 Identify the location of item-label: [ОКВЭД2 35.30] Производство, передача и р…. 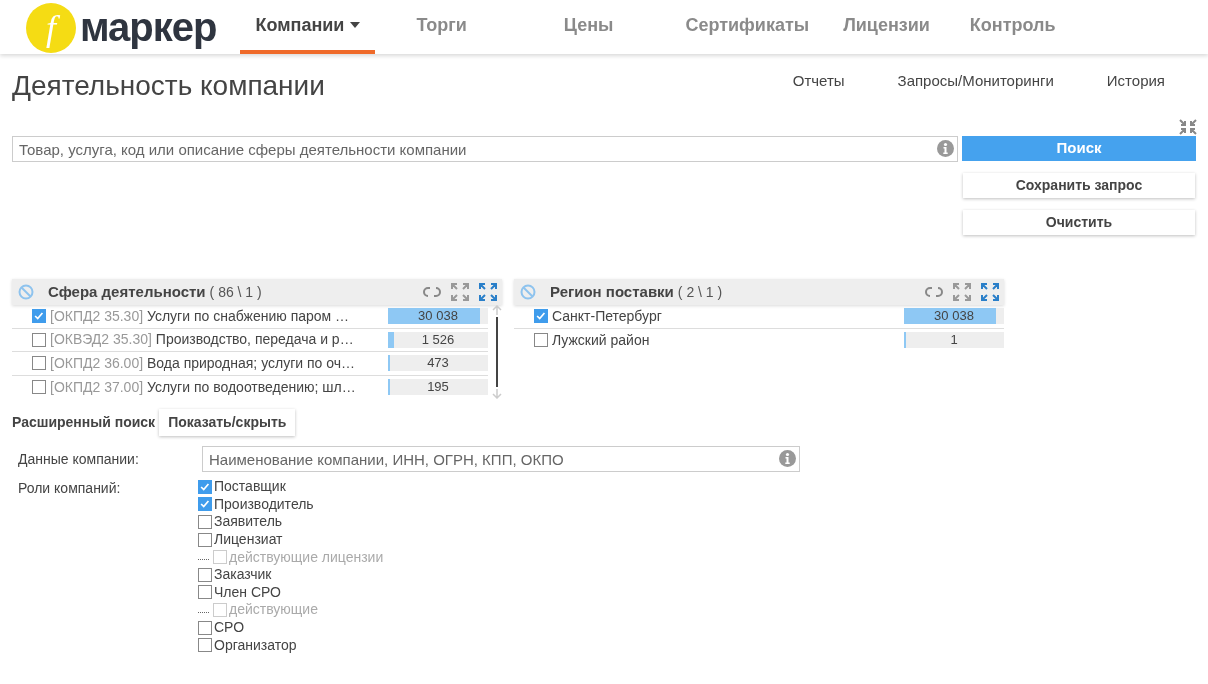
(202, 340).